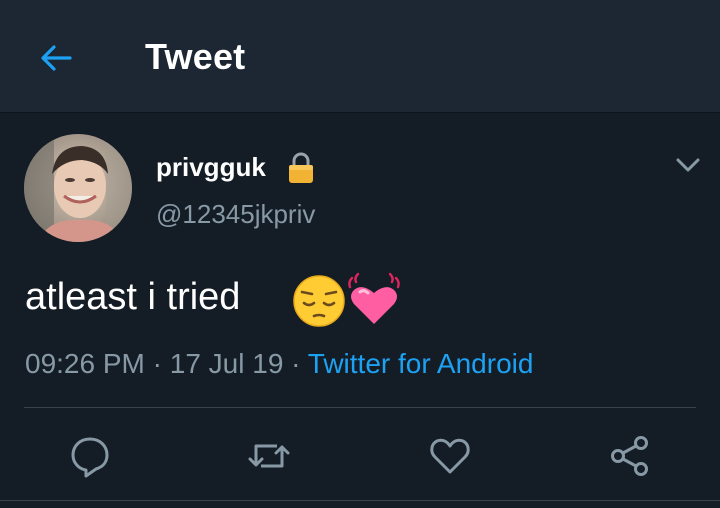  I want to click on tweet-emojis, so click(350, 300).